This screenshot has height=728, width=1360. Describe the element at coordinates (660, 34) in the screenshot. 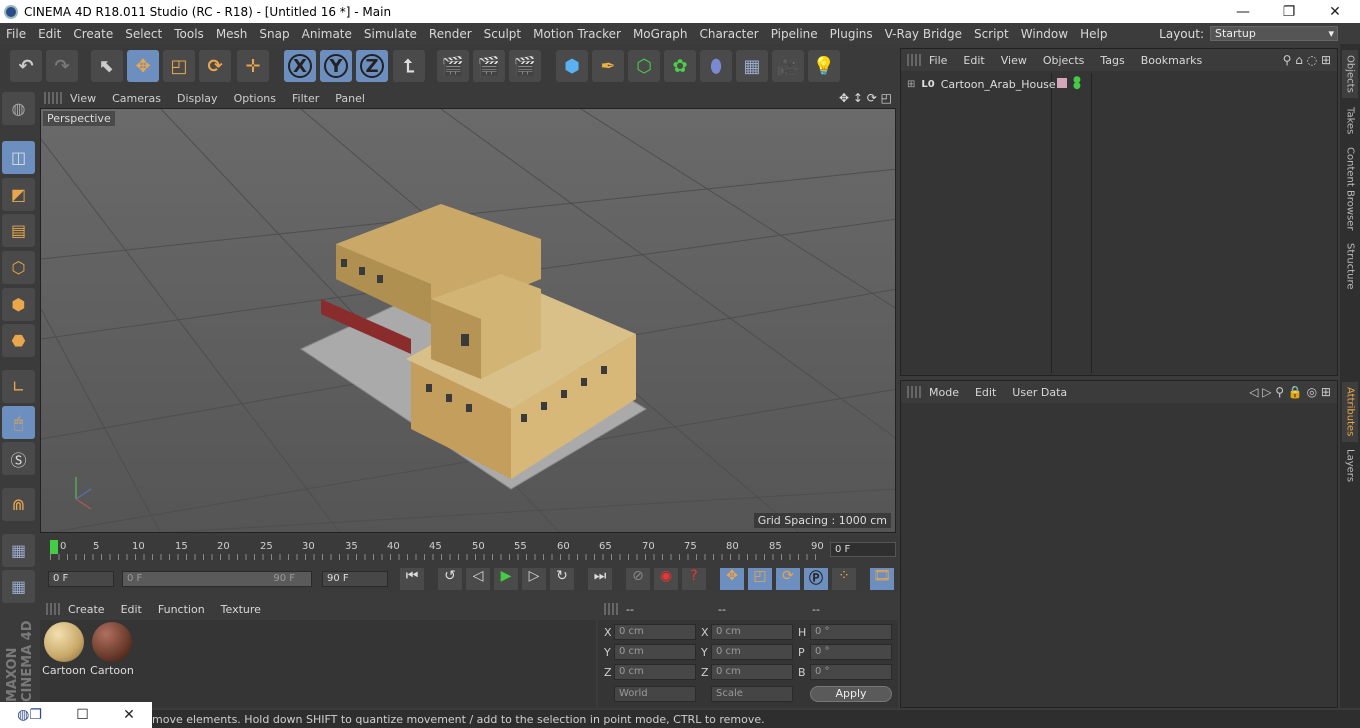

I see `menu-mograph: MoGraph` at that location.